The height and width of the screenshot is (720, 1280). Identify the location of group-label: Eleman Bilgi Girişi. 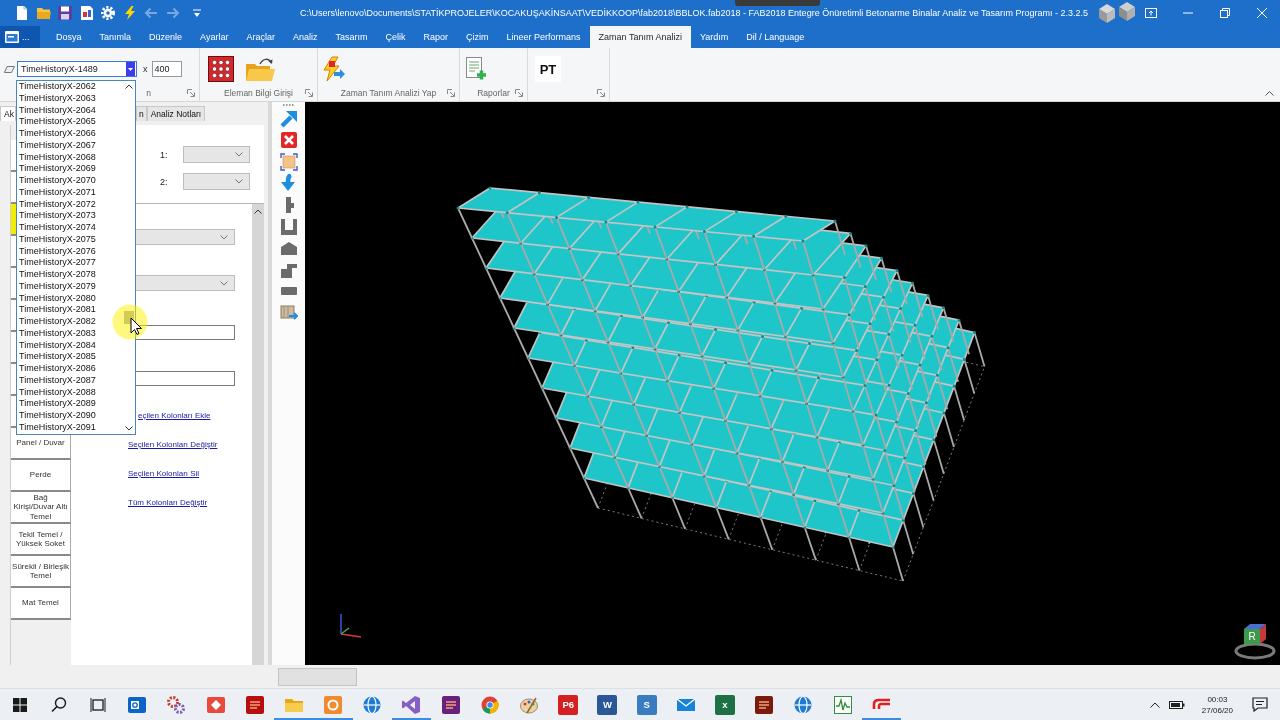
(258, 93).